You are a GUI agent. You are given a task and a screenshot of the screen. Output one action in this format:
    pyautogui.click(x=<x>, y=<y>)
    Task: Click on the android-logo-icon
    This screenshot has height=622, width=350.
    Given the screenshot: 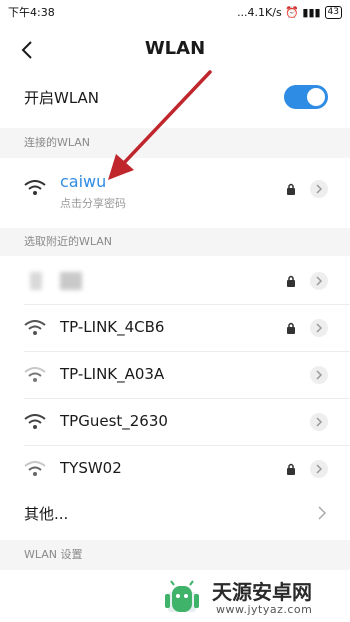 What is the action you would take?
    pyautogui.click(x=182, y=596)
    